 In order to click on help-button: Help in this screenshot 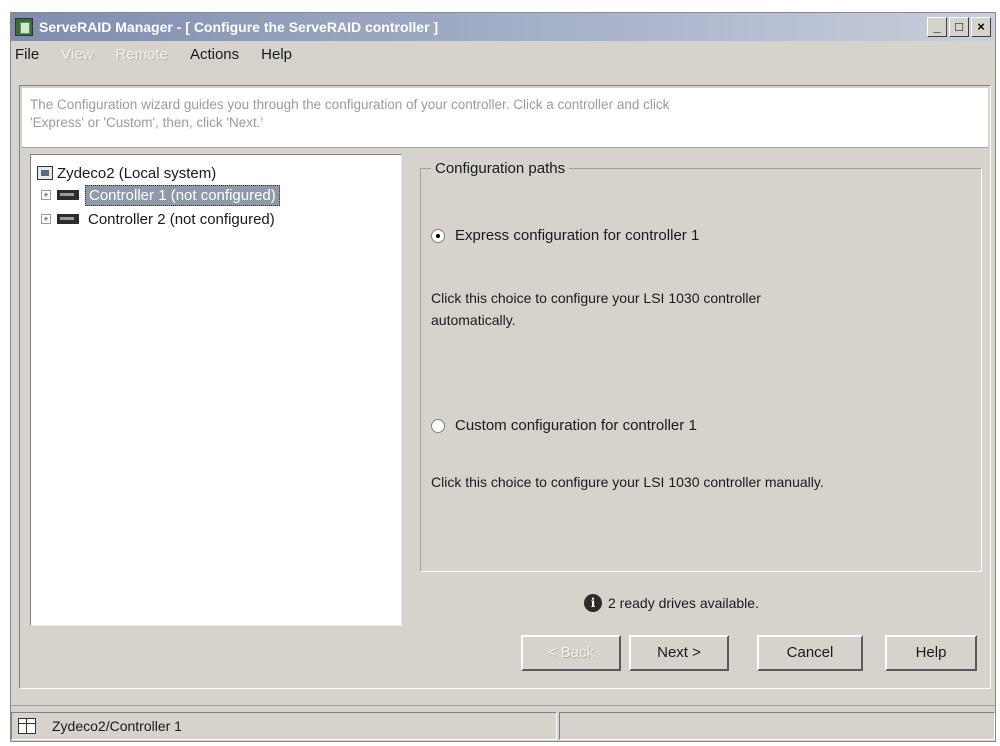, I will do `click(931, 653)`.